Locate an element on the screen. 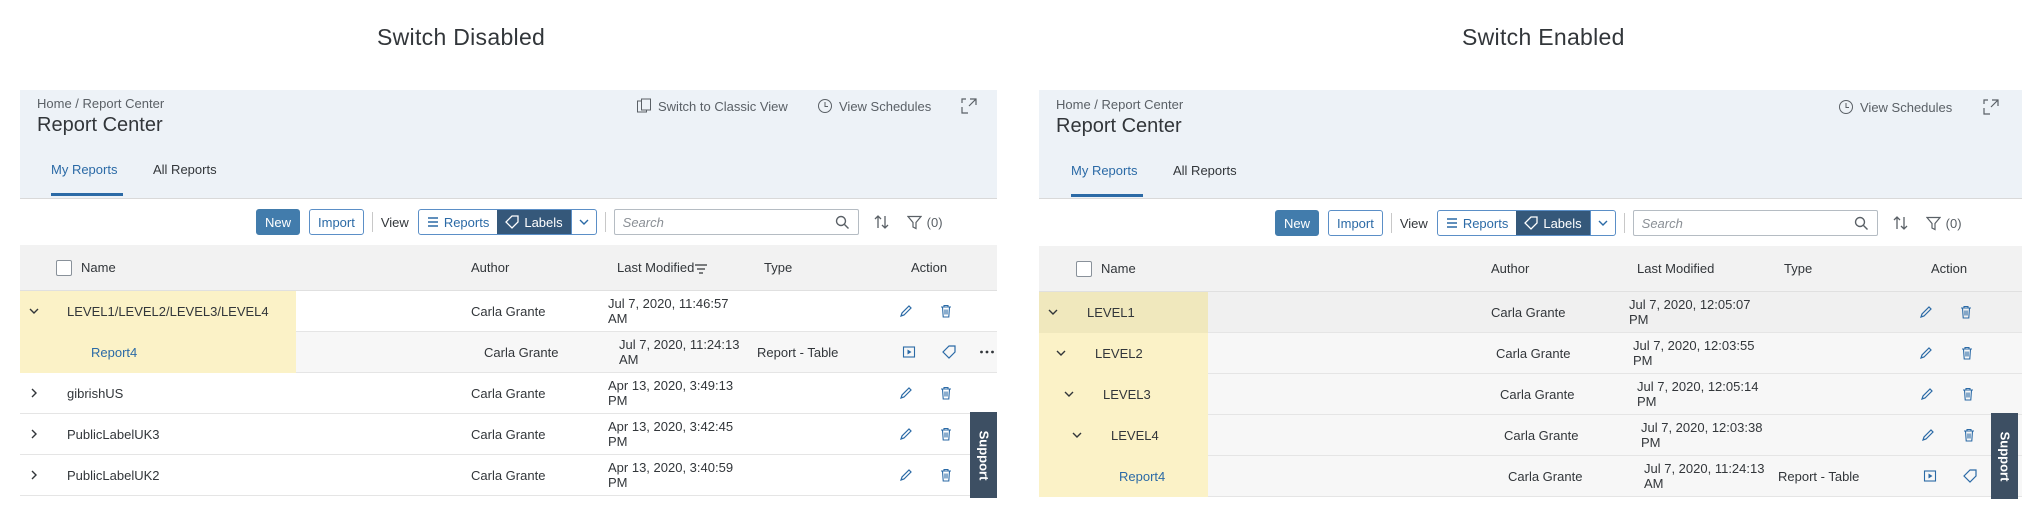 The width and height of the screenshot is (2042, 520). switch-classic-view-button: Switch to Classic View is located at coordinates (712, 106).